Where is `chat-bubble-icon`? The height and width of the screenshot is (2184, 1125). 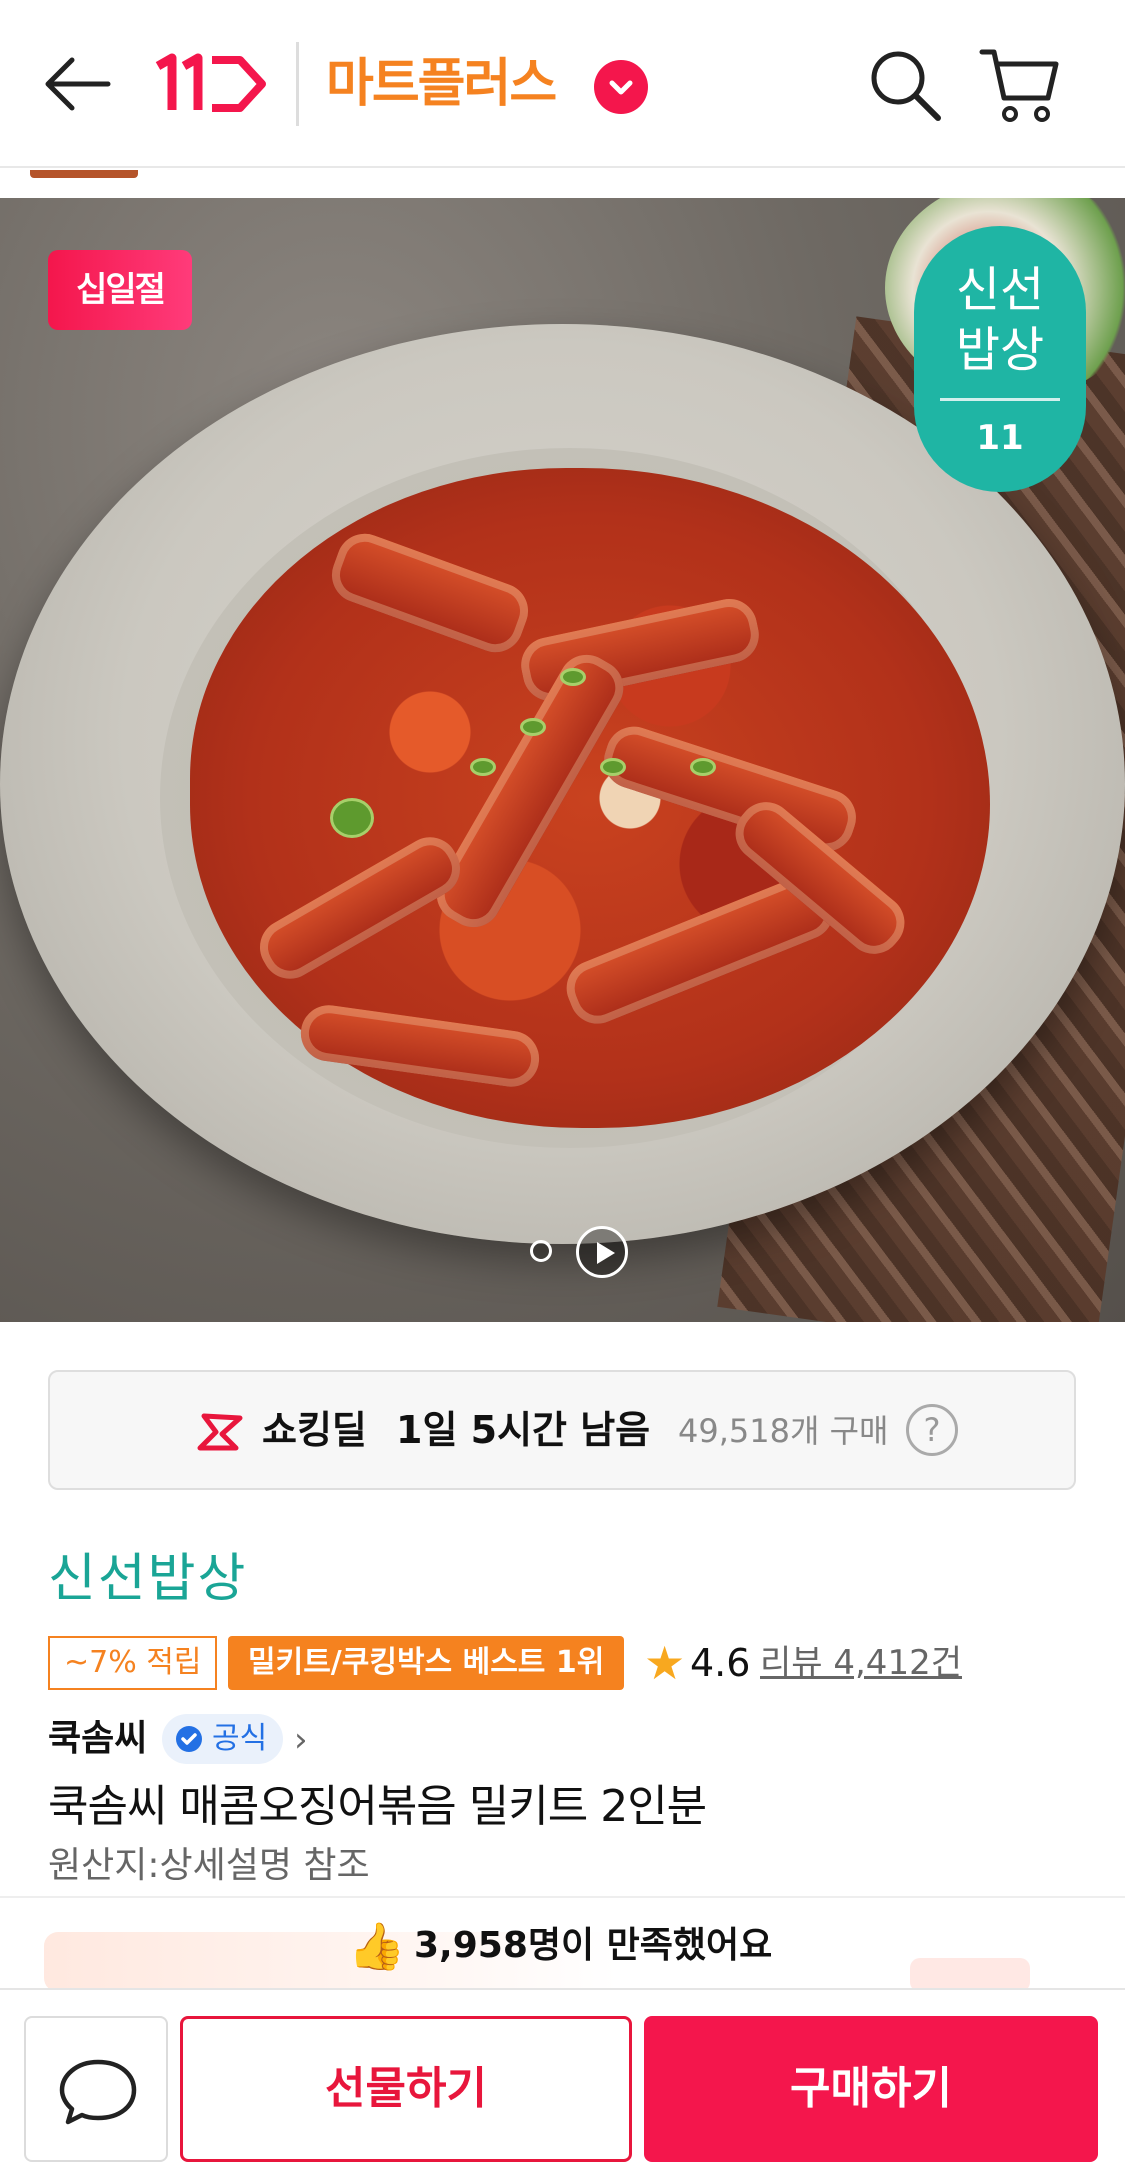 chat-bubble-icon is located at coordinates (98, 2092).